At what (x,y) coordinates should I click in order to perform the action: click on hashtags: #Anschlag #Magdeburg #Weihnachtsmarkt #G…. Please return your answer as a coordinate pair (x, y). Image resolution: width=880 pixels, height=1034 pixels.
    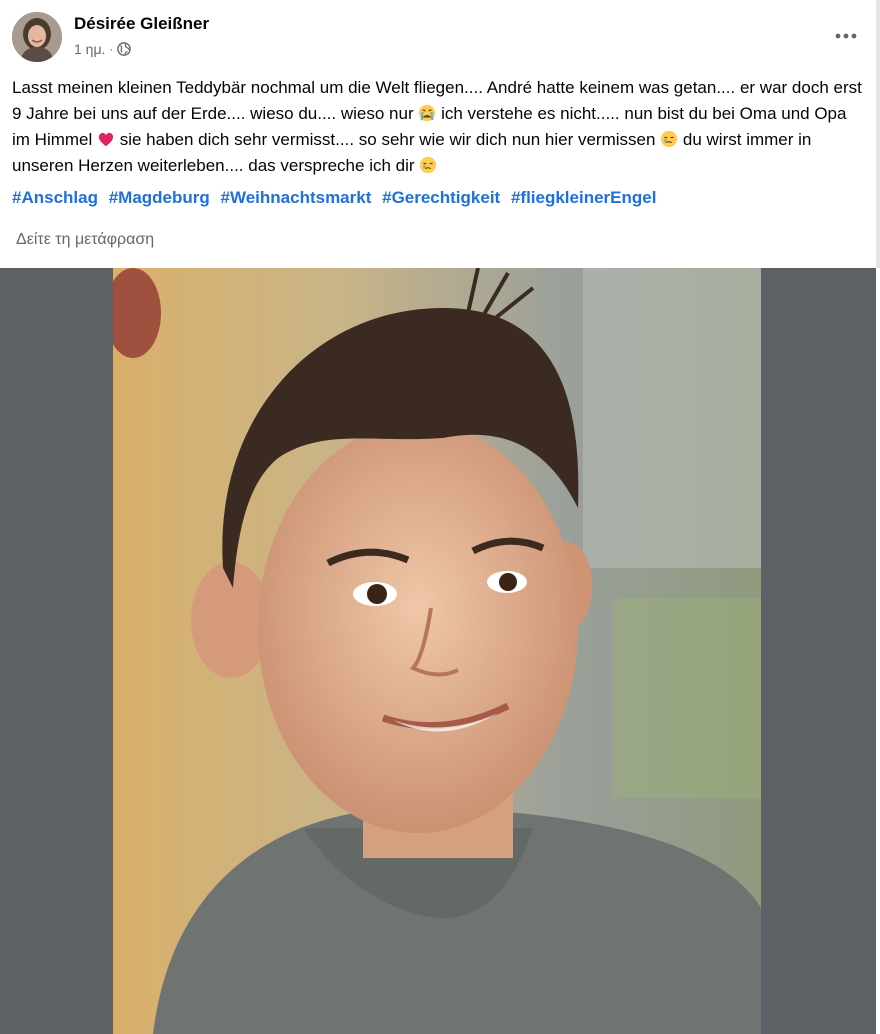
    Looking at the image, I should click on (337, 198).